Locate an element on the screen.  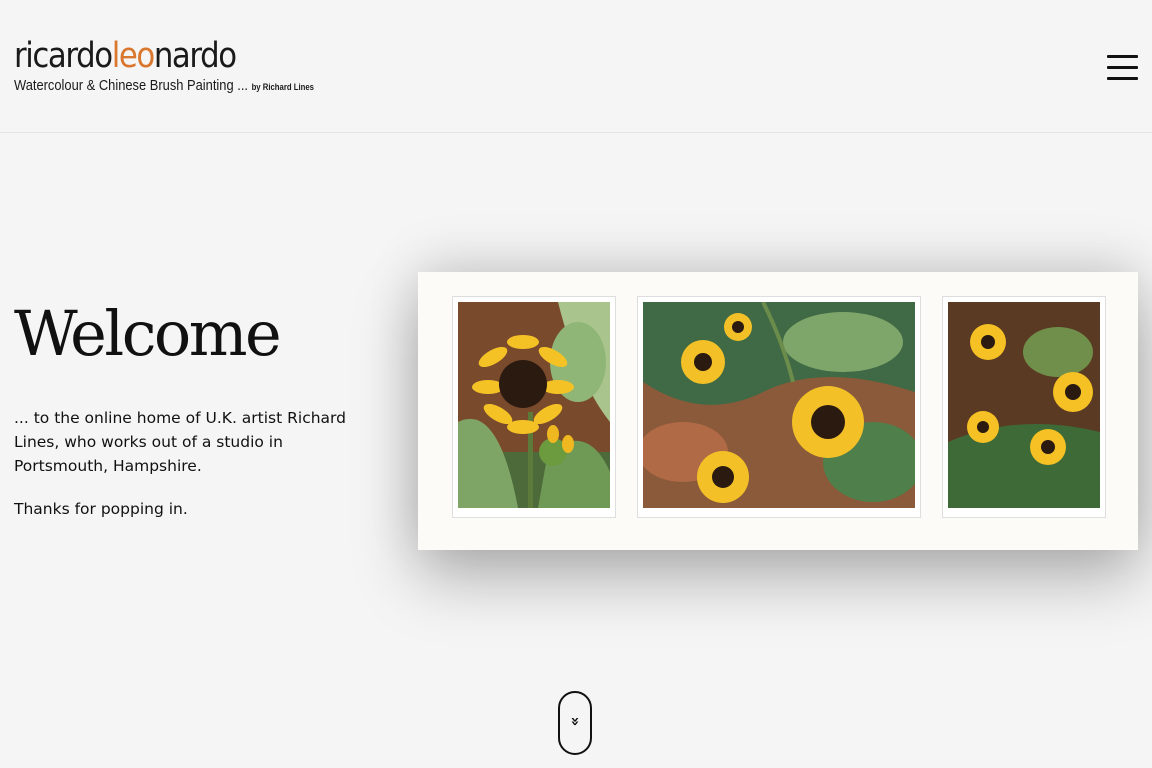
painting-panel-middle is located at coordinates (779, 407).